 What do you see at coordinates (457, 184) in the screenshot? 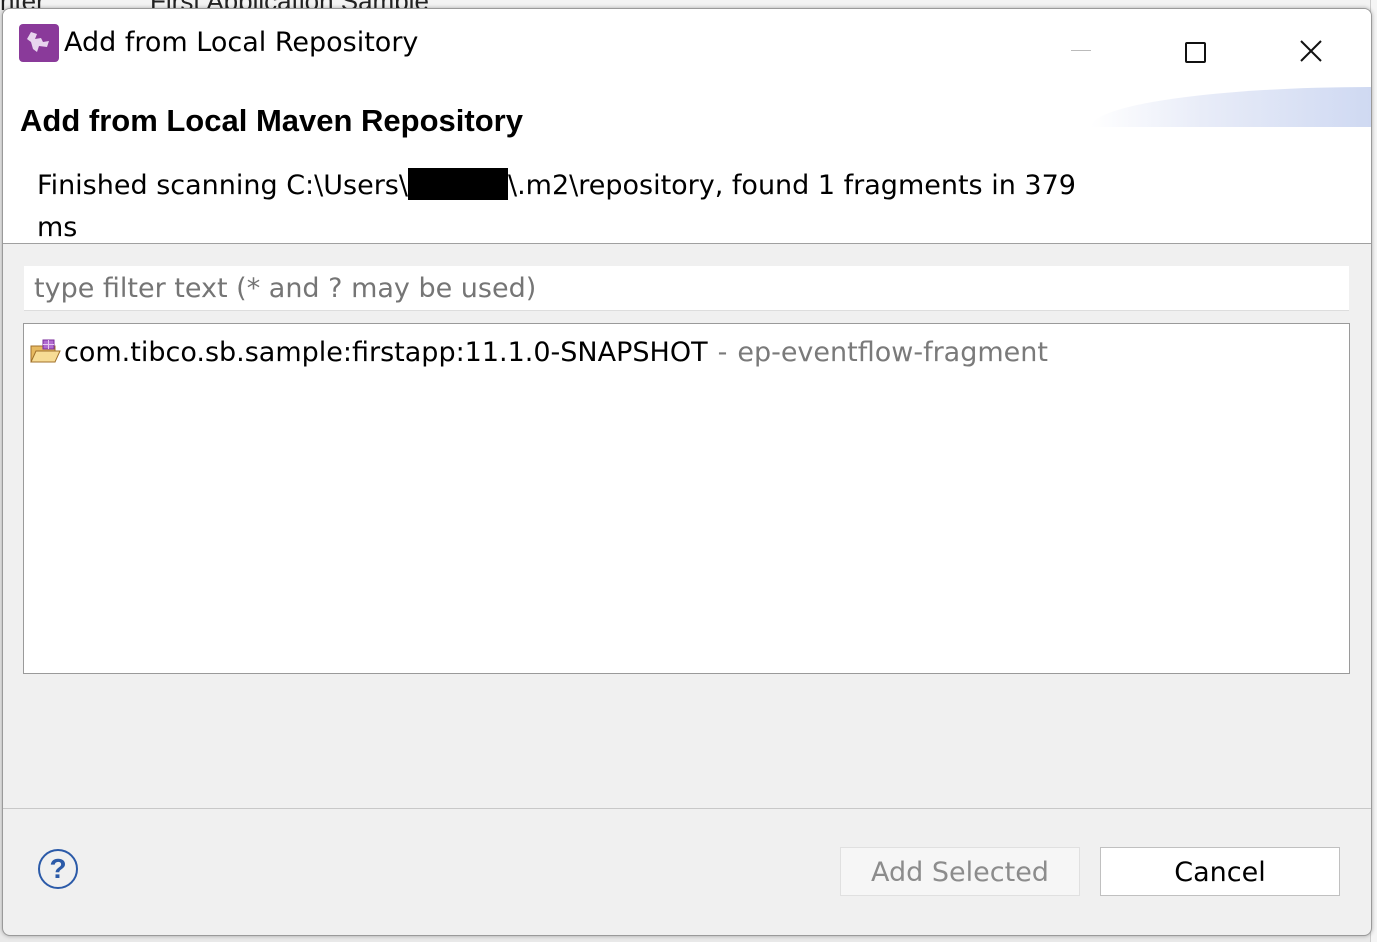
I see `redacted-username` at bounding box center [457, 184].